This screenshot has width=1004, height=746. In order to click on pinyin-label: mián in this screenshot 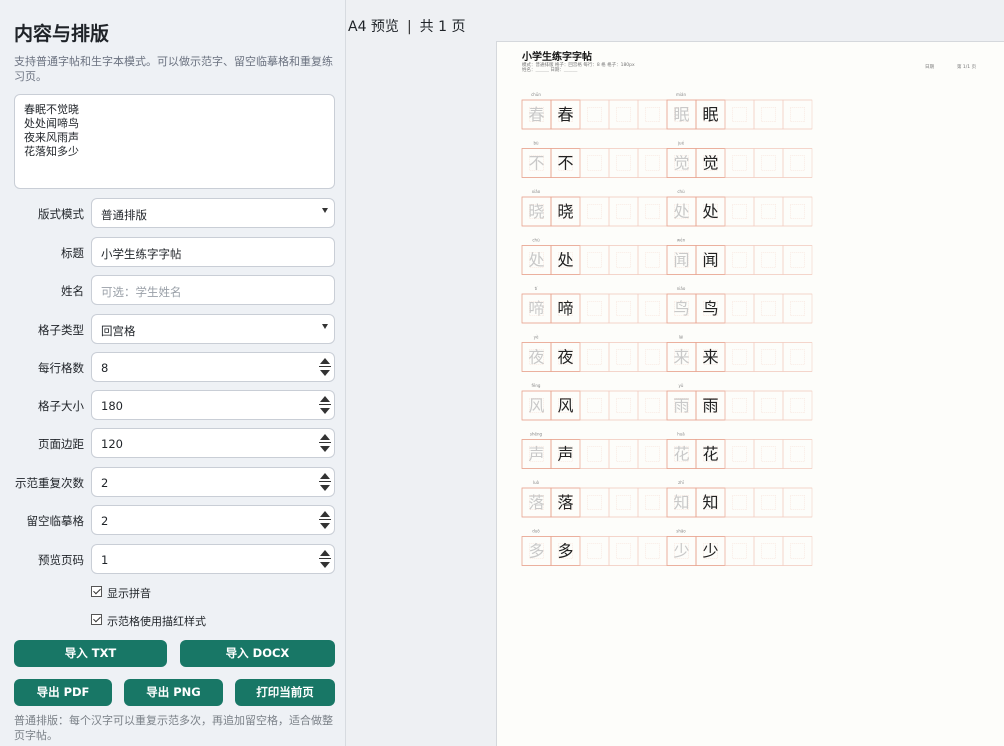, I will do `click(681, 94)`.